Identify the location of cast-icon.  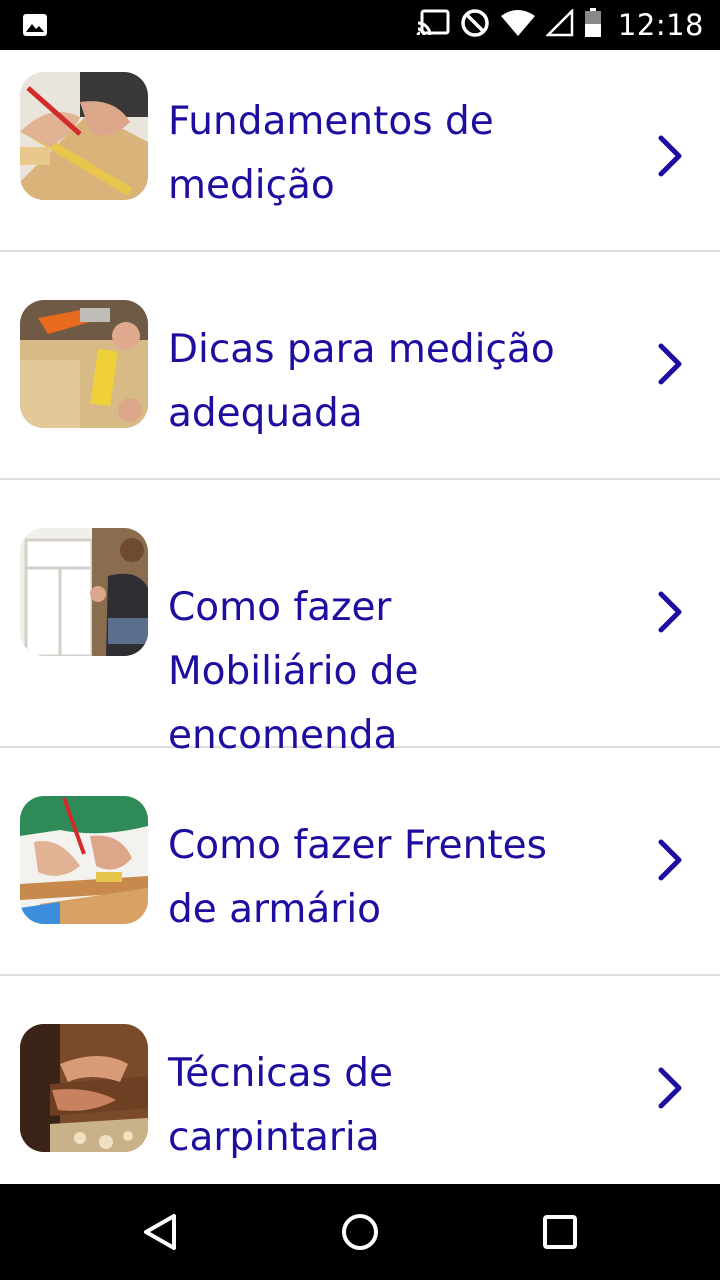
(433, 25).